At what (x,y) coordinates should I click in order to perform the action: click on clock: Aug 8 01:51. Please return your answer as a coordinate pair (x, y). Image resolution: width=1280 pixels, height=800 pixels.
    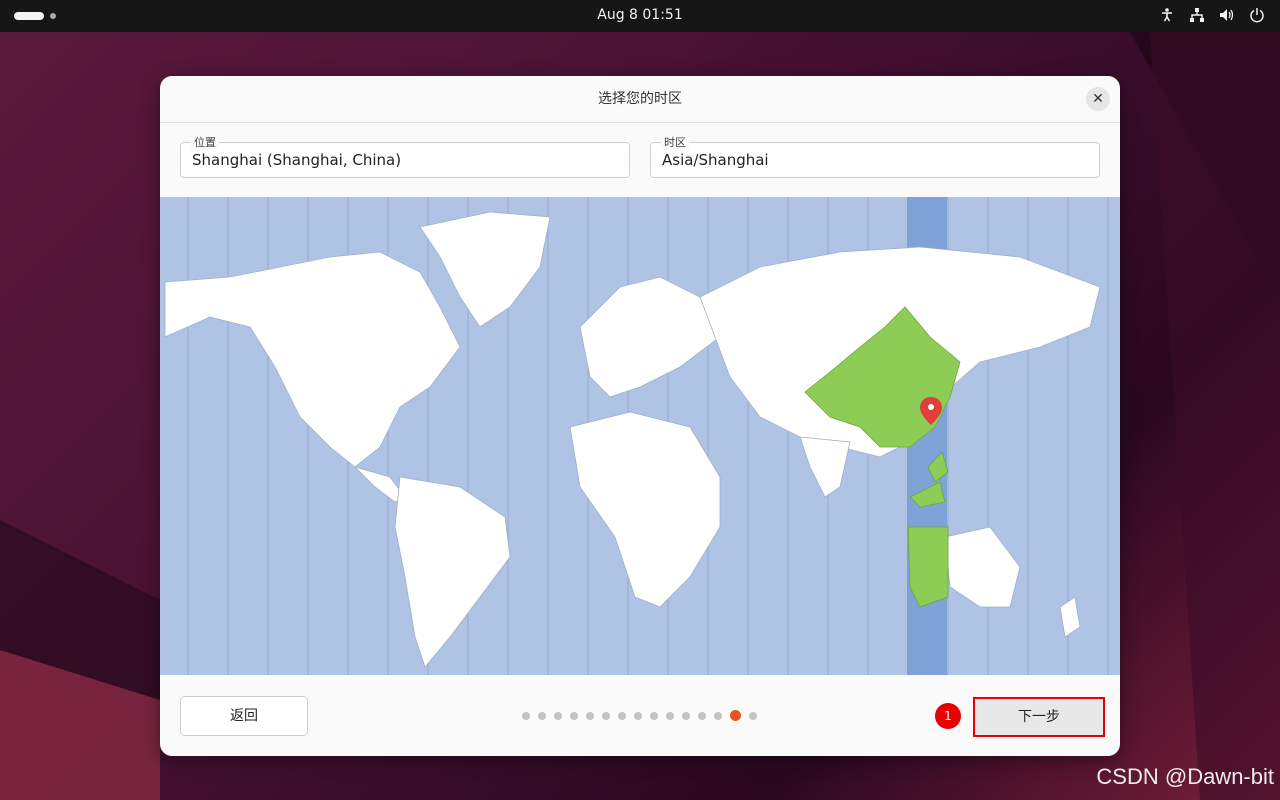
    Looking at the image, I should click on (640, 15).